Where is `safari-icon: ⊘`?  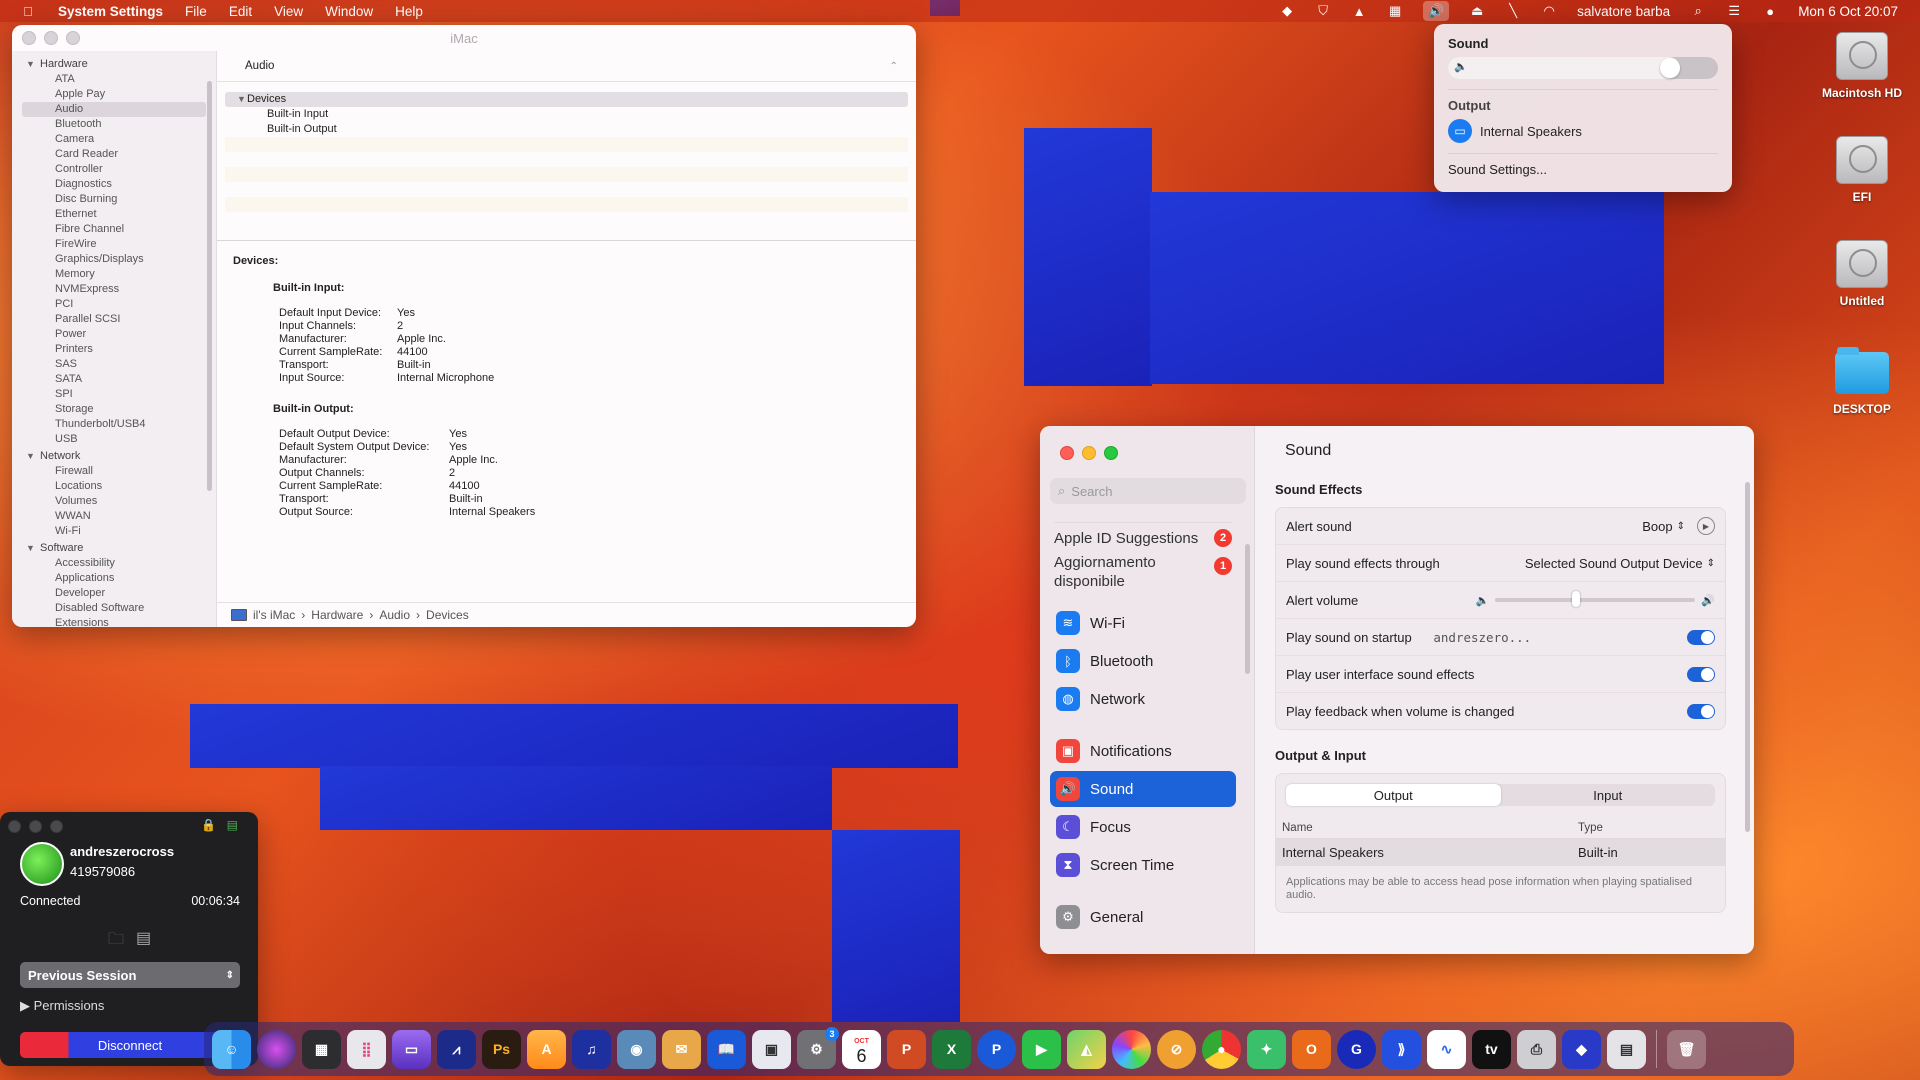
safari-icon: ⊘ is located at coordinates (1176, 1049).